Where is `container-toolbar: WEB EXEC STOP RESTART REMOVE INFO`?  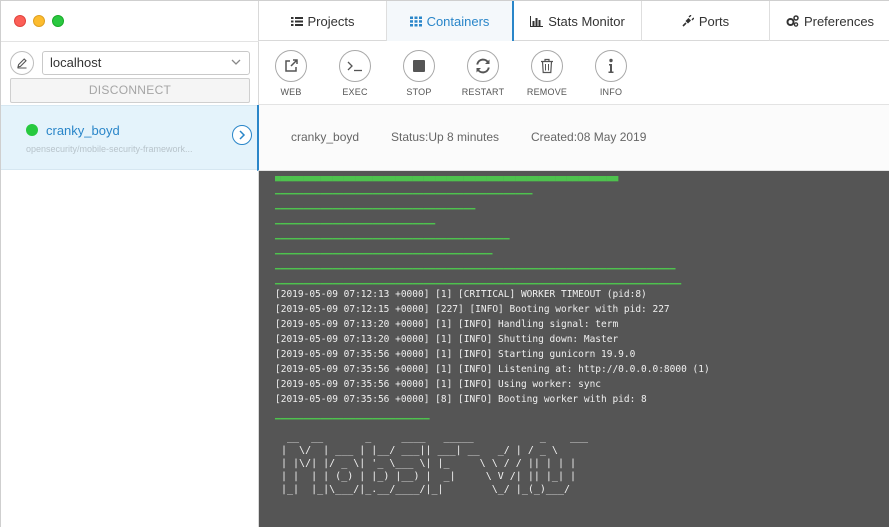 container-toolbar: WEB EXEC STOP RESTART REMOVE INFO is located at coordinates (574, 73).